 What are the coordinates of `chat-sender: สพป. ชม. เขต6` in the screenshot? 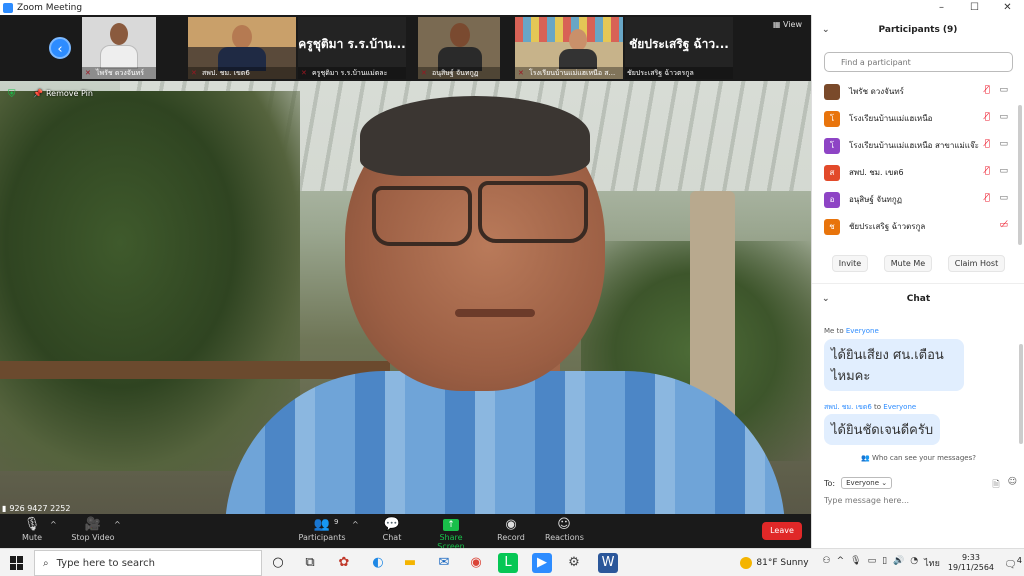 It's located at (848, 407).